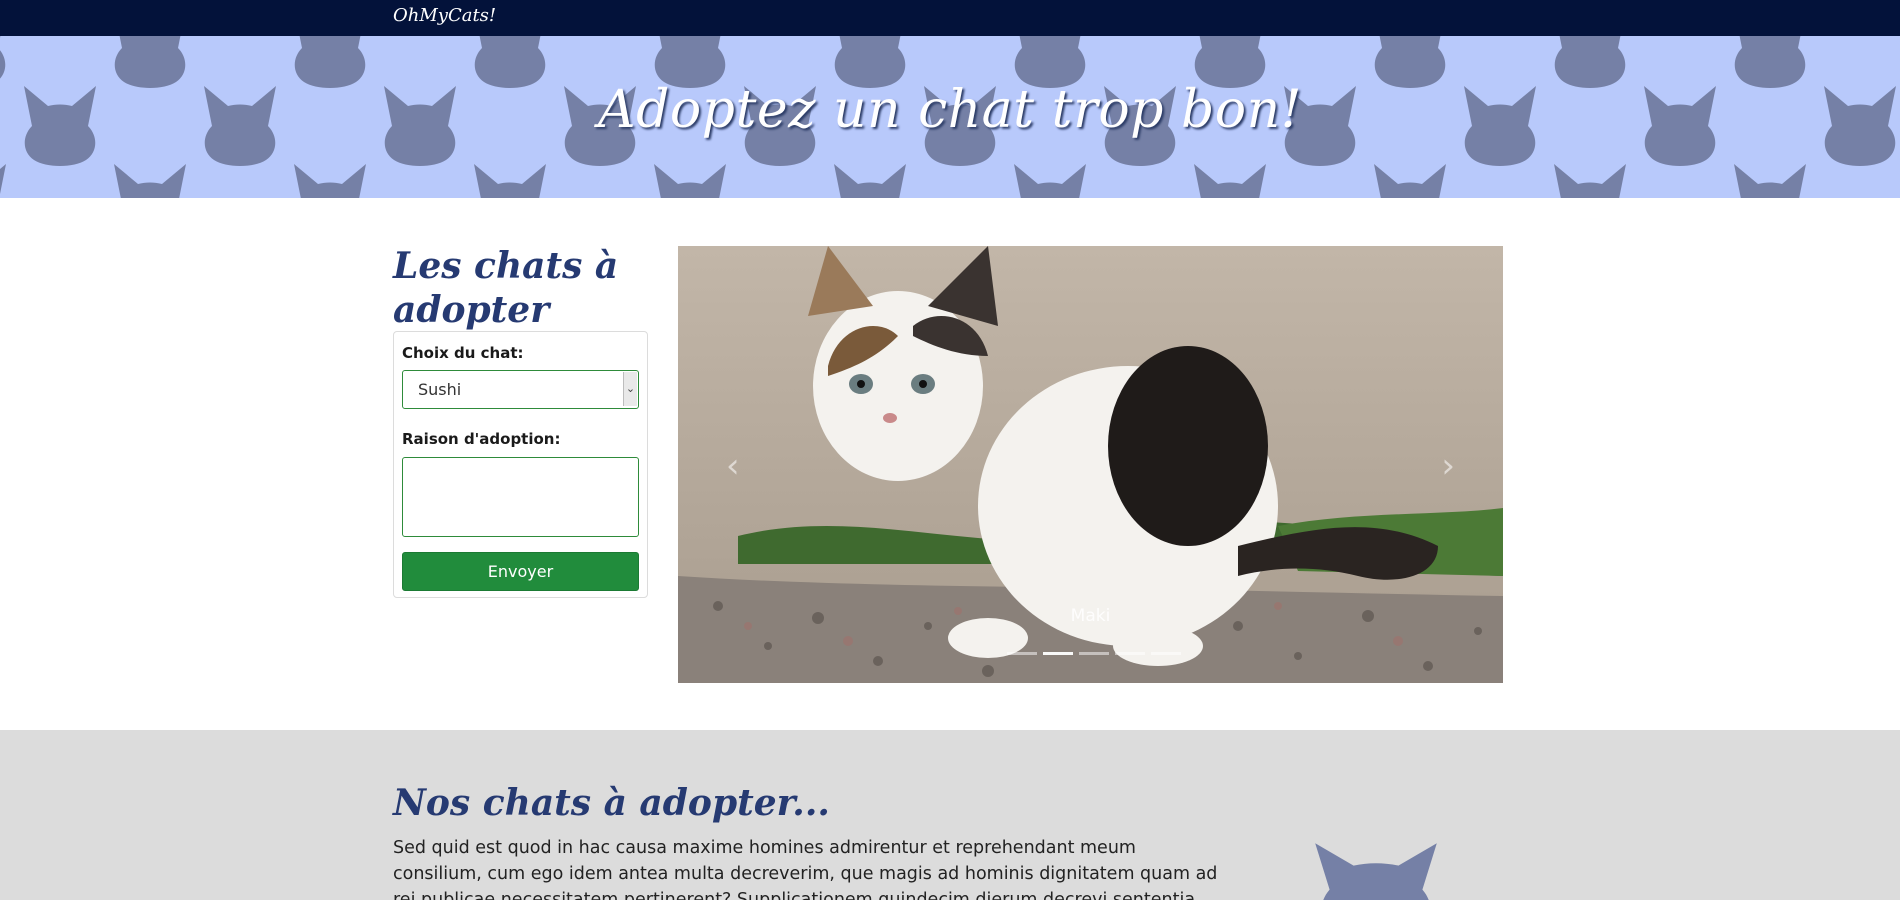 This screenshot has height=900, width=1900. Describe the element at coordinates (1376, 871) in the screenshot. I see `cat-silhouette-icon` at that location.